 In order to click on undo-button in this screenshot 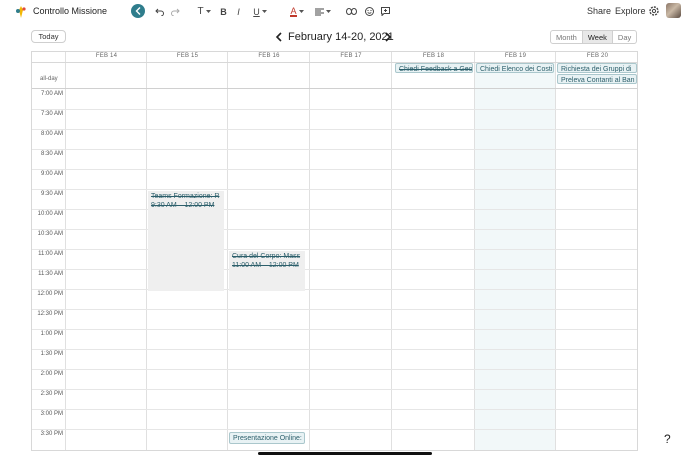, I will do `click(159, 11)`.